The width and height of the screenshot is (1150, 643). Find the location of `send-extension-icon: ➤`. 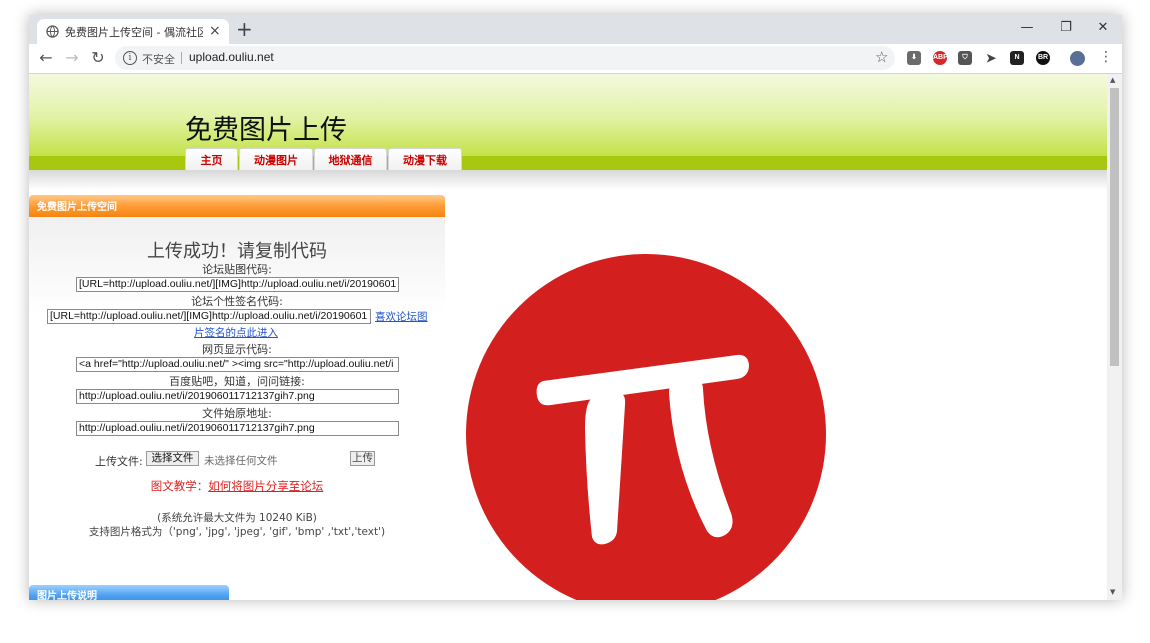

send-extension-icon: ➤ is located at coordinates (991, 58).